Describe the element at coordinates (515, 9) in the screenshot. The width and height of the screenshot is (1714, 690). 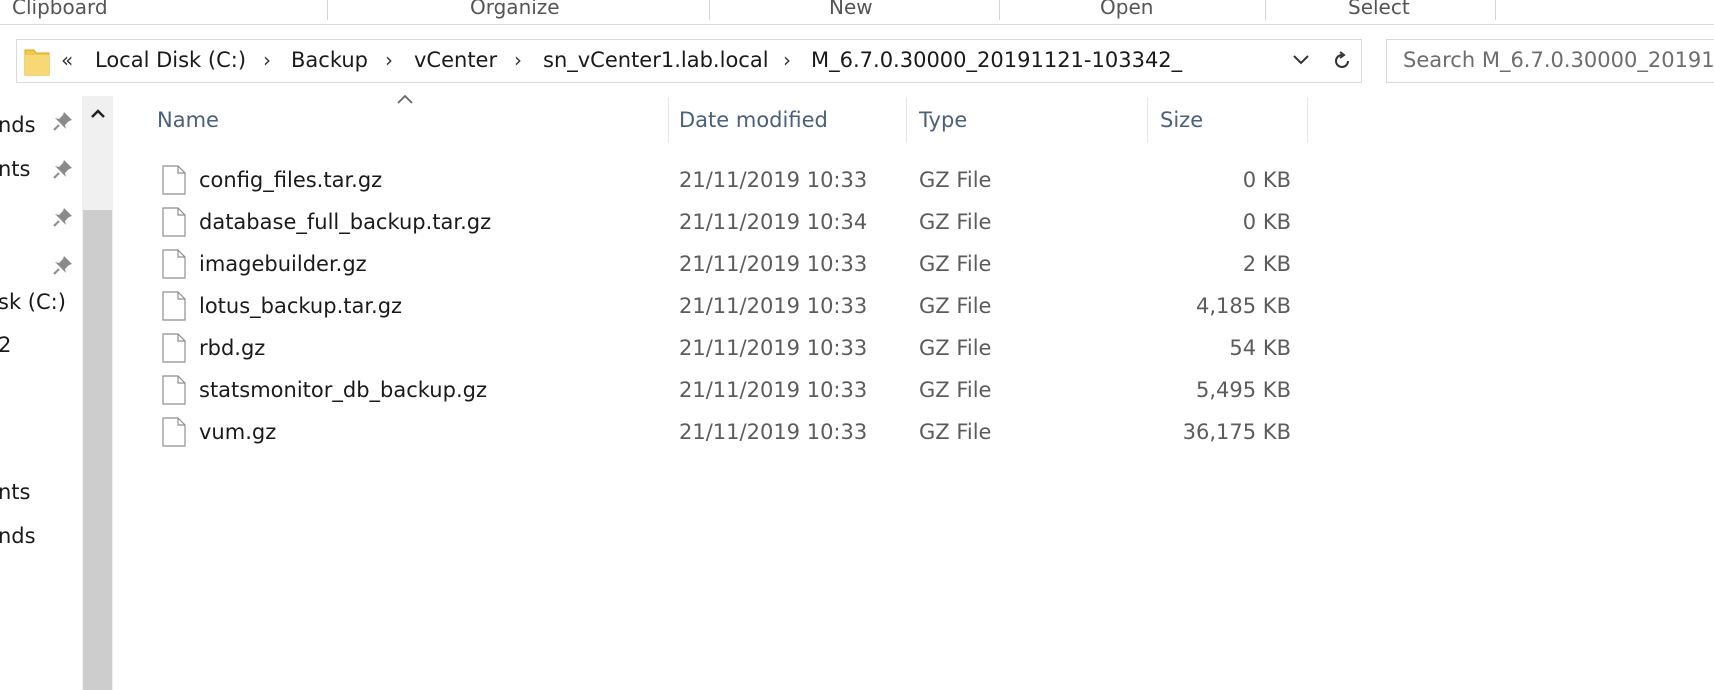
I see `ribbon-group-organize: Organize` at that location.